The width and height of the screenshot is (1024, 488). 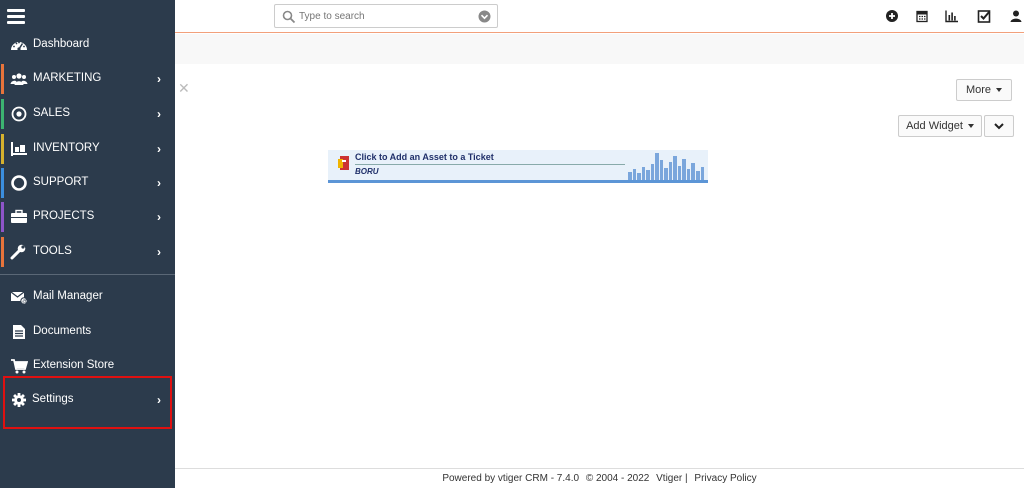 I want to click on target-icon, so click(x=19, y=114).